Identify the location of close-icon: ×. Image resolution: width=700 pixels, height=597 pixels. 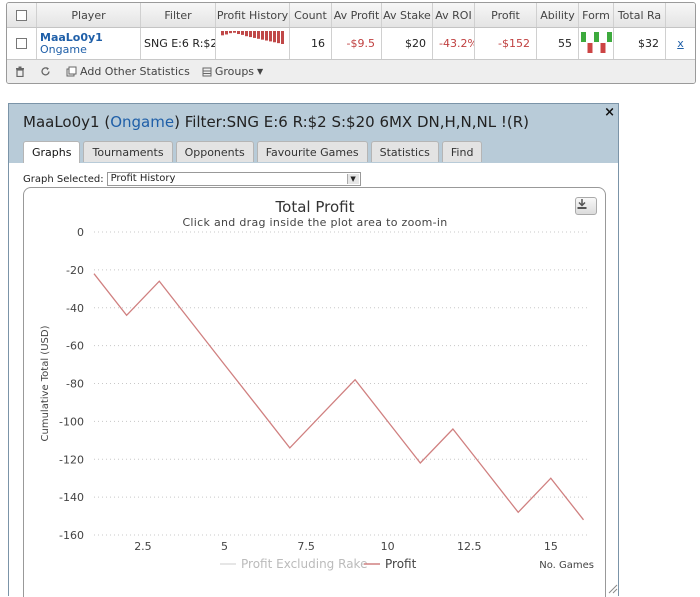
(609, 112).